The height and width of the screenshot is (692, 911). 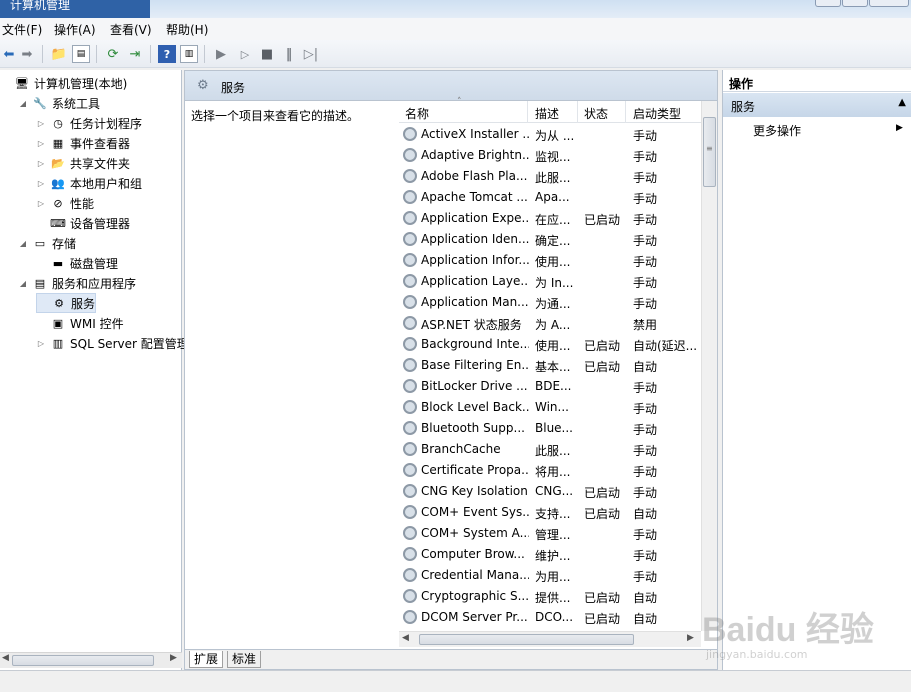 I want to click on service-row: Certificate Propa... 将用... 手动, so click(x=549, y=470).